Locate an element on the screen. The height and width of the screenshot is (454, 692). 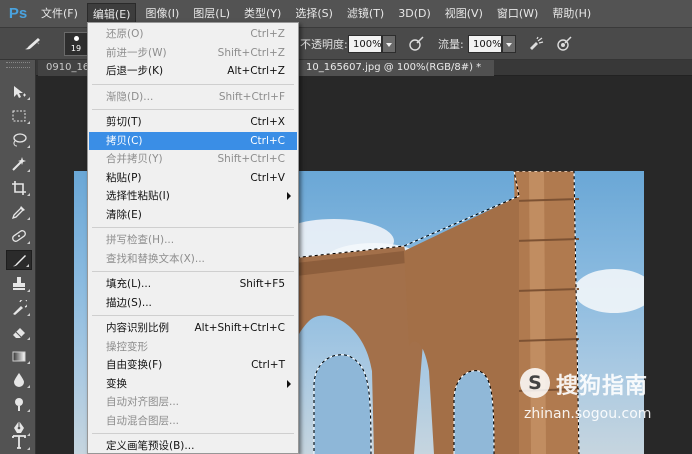
gradient-tool is located at coordinates (19, 356).